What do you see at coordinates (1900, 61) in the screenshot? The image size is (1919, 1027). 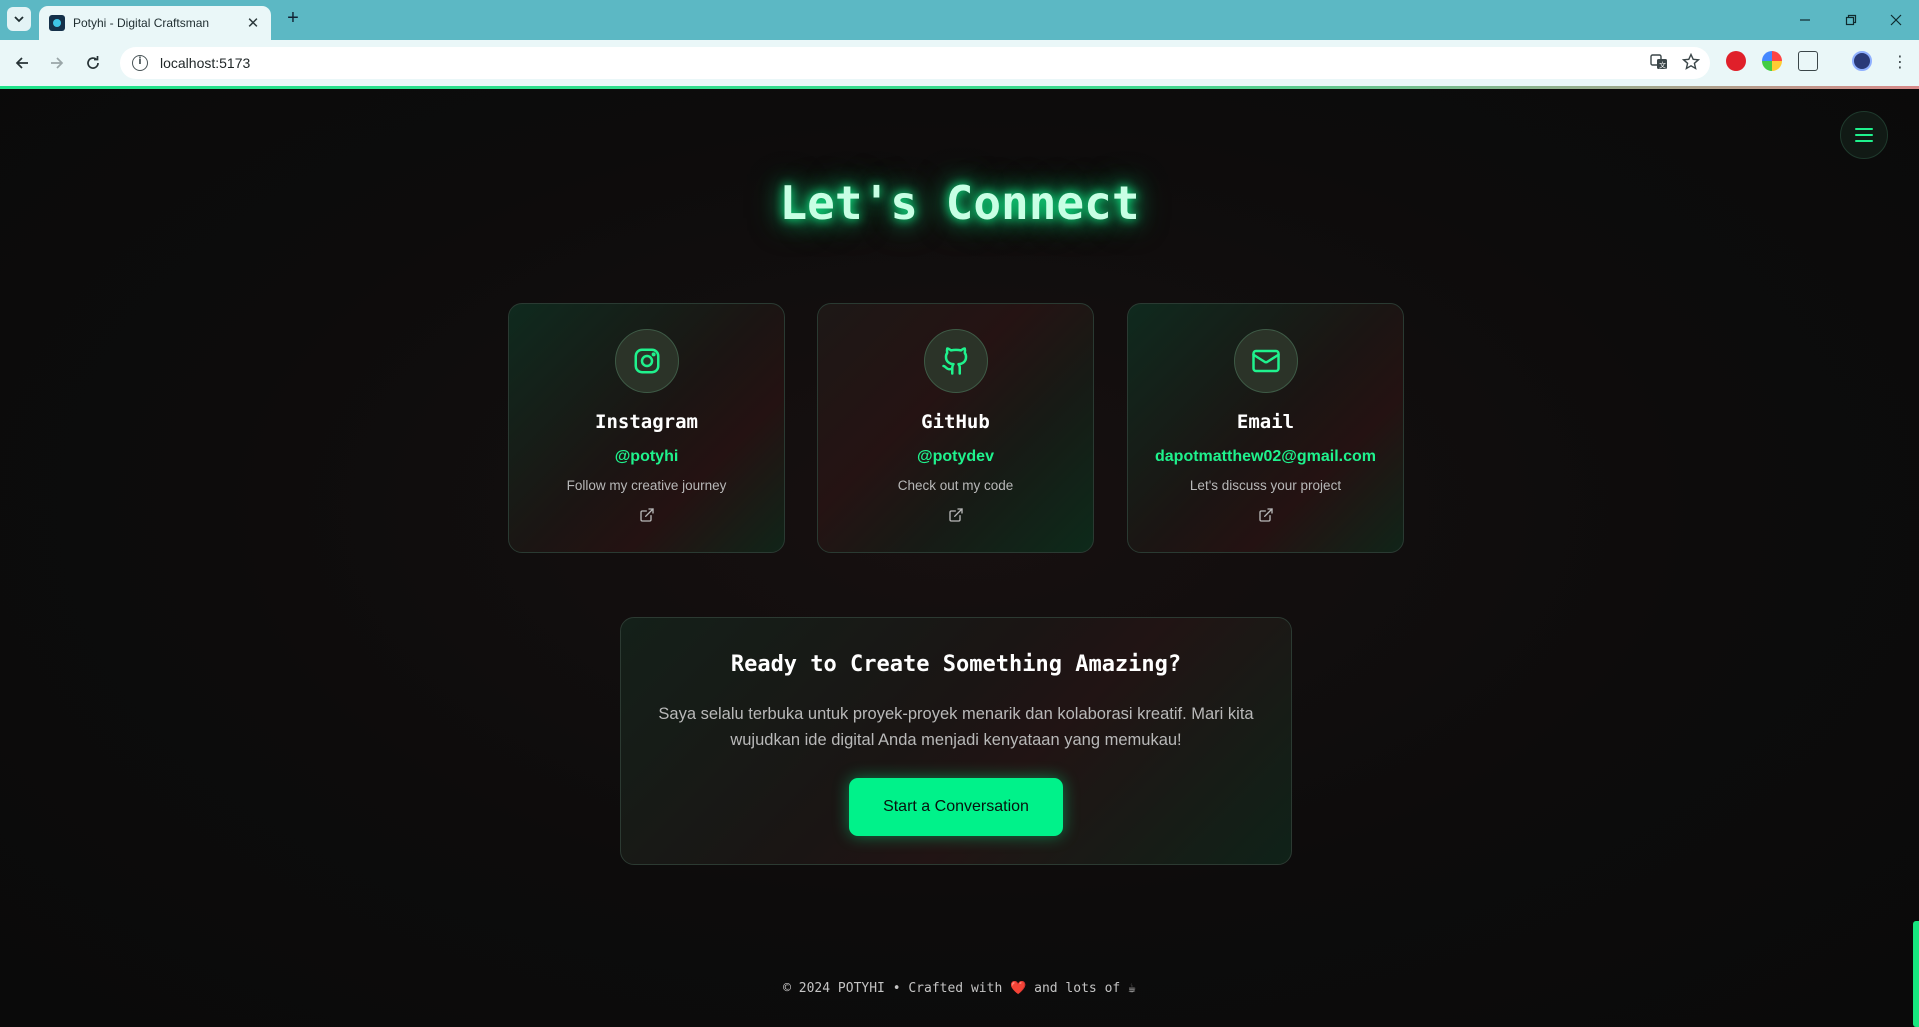 I see `browser-menu-icon: ⋮` at bounding box center [1900, 61].